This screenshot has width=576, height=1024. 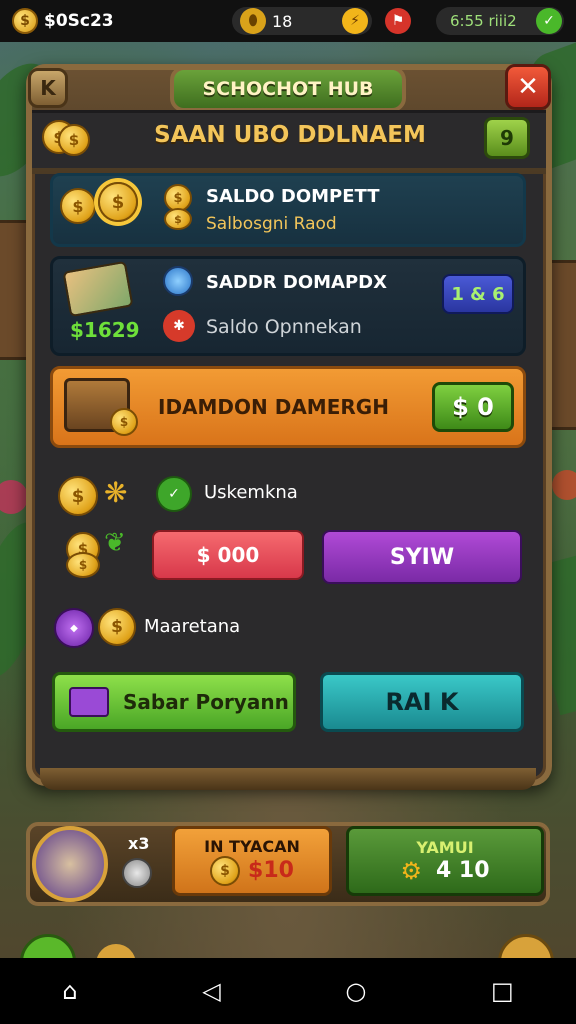 What do you see at coordinates (422, 557) in the screenshot?
I see `purple-action-button: SYIW` at bounding box center [422, 557].